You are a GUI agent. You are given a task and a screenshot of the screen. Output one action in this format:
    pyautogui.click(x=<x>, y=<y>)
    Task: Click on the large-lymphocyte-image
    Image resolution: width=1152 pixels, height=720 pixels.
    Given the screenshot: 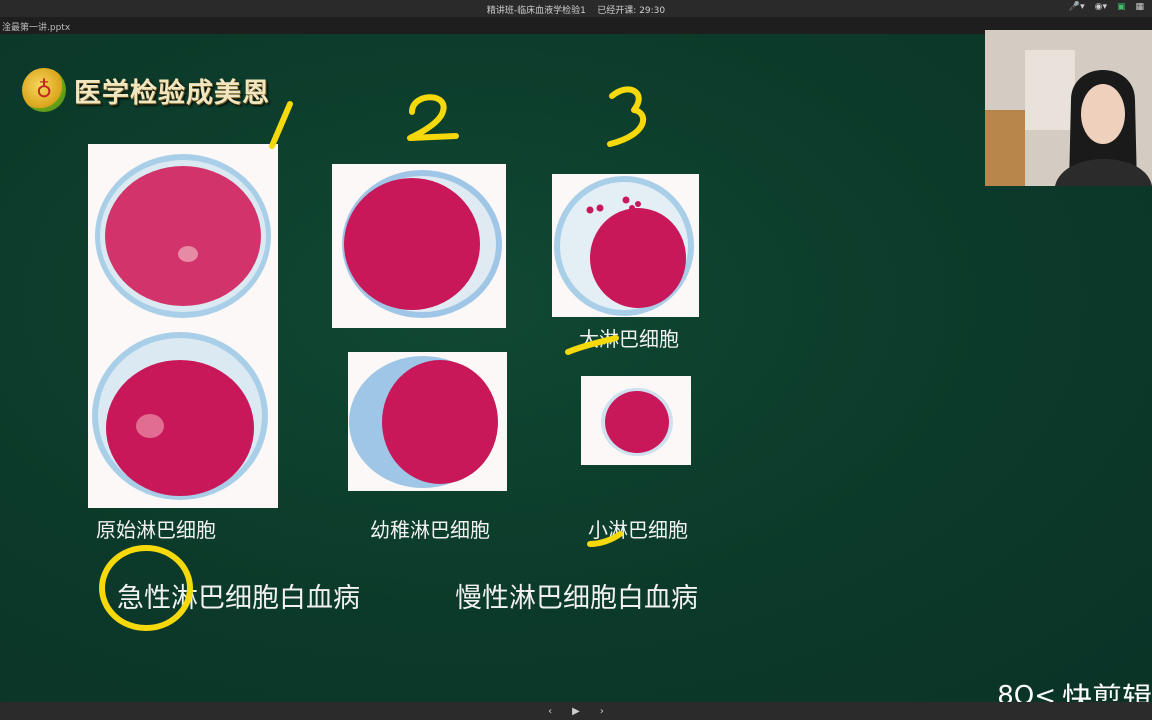 What is the action you would take?
    pyautogui.click(x=625, y=245)
    